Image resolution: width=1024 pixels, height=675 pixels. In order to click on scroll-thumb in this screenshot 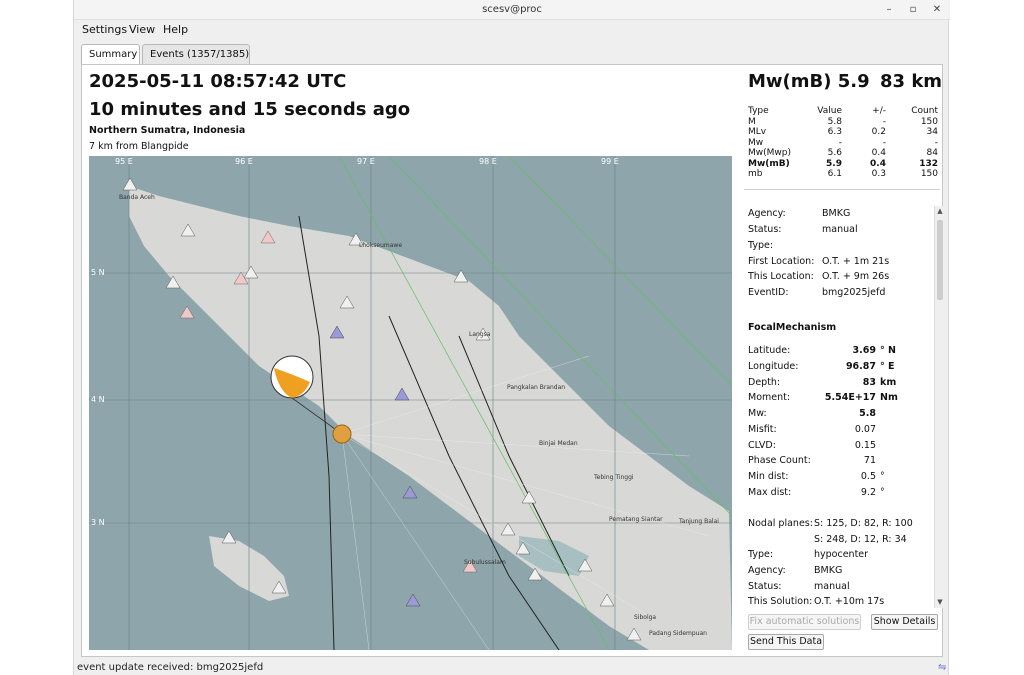, I will do `click(940, 260)`.